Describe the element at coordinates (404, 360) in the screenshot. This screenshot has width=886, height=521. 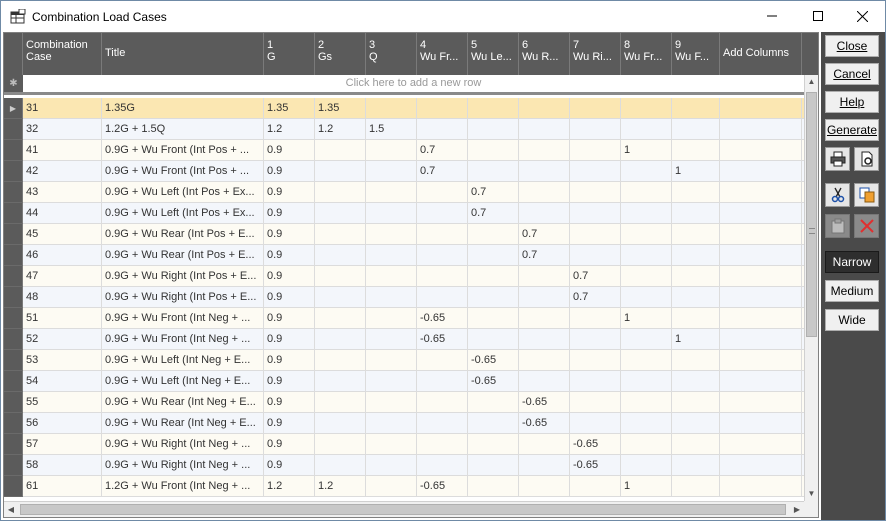
I see `table-row: 53 0.9G + Wu Left (Int Neg + E... 0.9 -0.65` at that location.